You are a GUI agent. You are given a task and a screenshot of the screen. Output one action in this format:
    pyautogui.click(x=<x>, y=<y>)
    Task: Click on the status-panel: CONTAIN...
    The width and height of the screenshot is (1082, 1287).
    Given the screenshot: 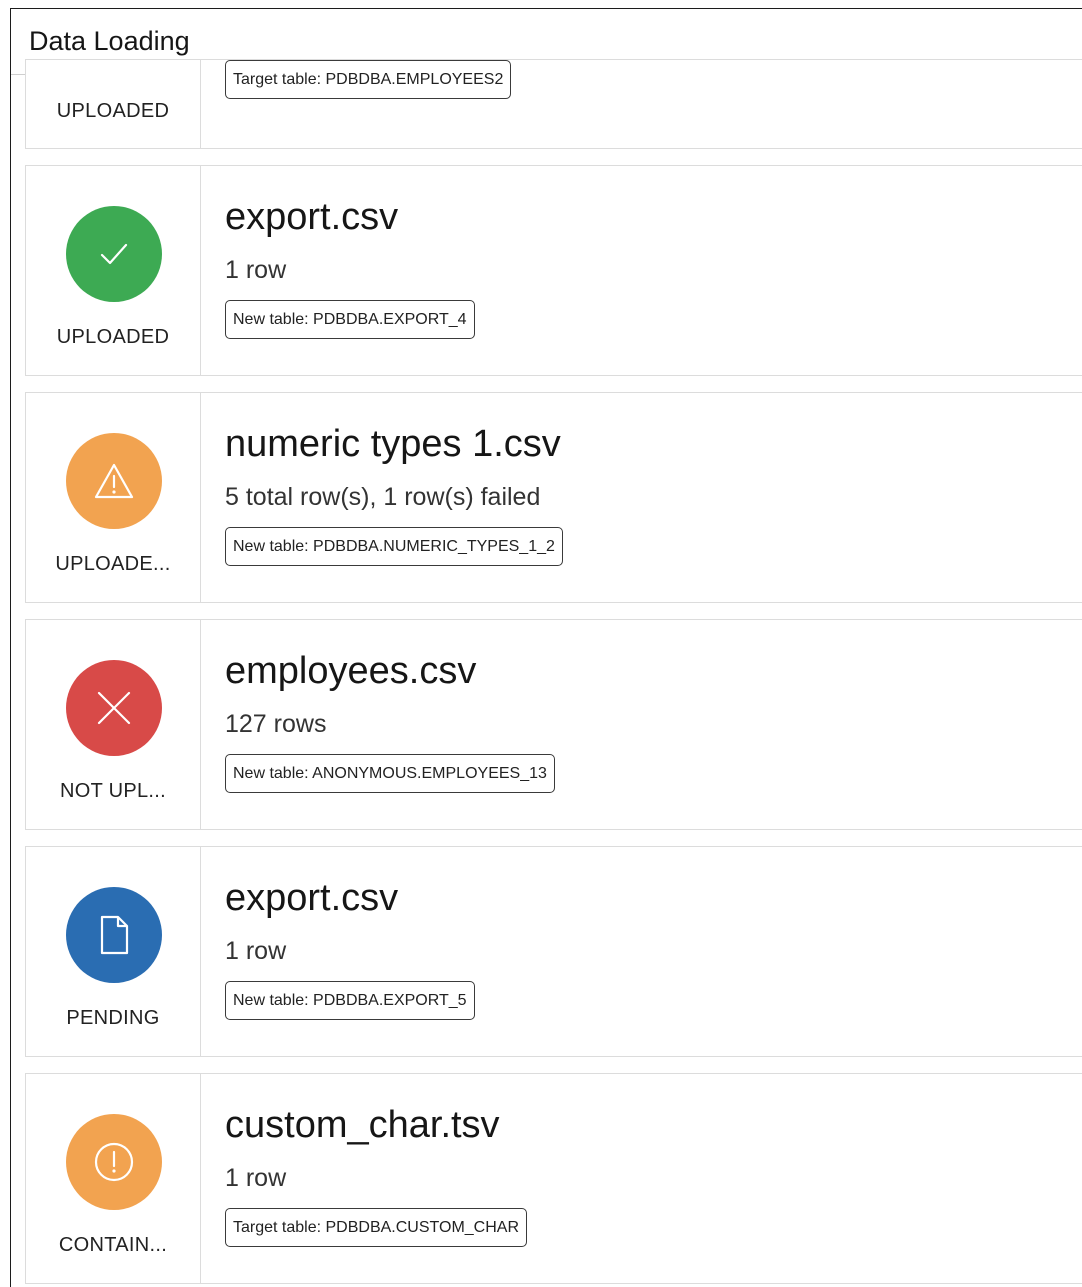 What is the action you would take?
    pyautogui.click(x=113, y=1178)
    